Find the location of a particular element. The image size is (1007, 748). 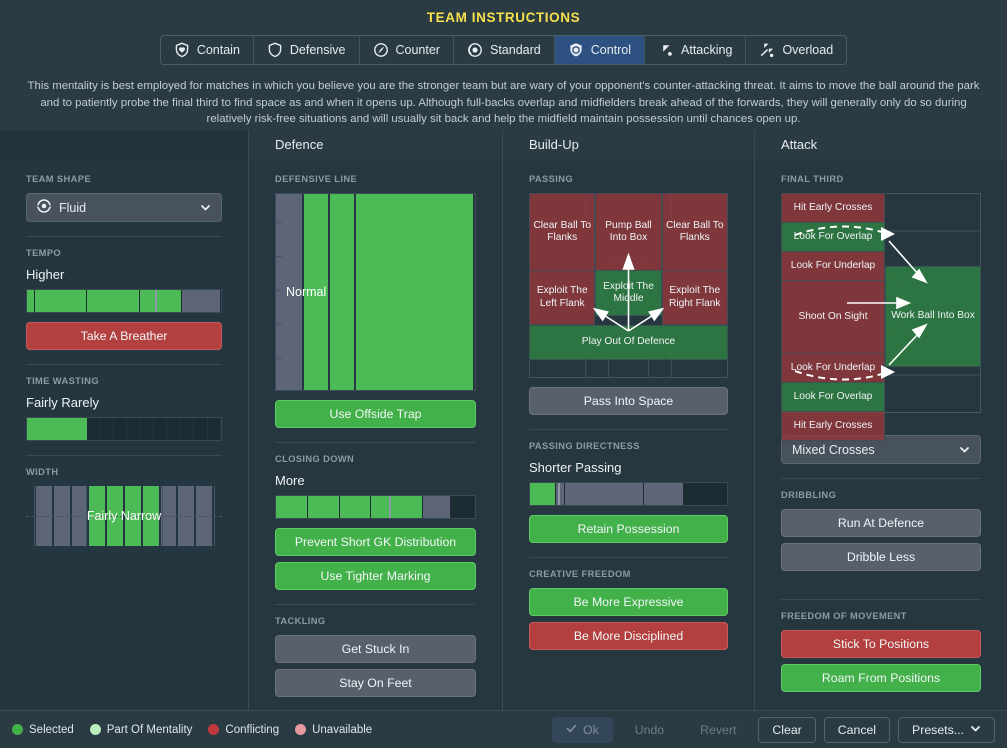

team-shape-value: Fluid is located at coordinates (73, 207).